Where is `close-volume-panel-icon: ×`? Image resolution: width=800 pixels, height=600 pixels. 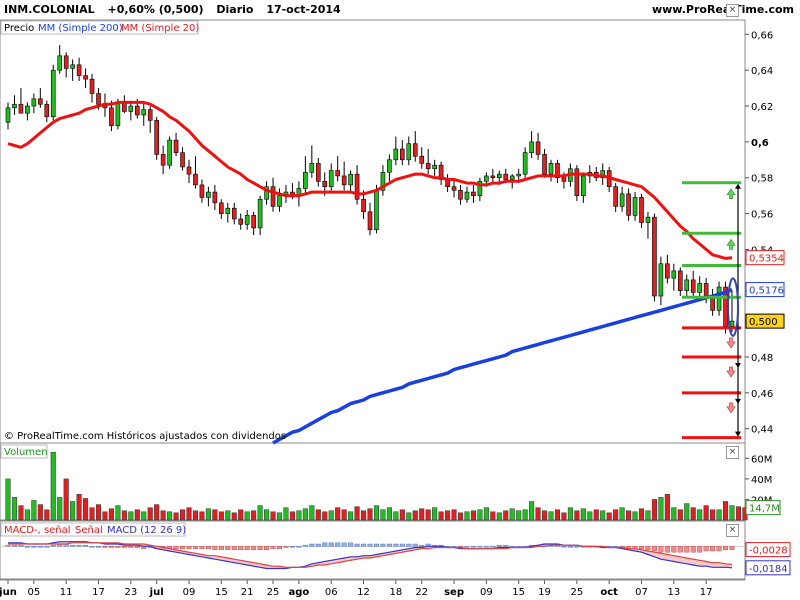 close-volume-panel-icon: × is located at coordinates (732, 452).